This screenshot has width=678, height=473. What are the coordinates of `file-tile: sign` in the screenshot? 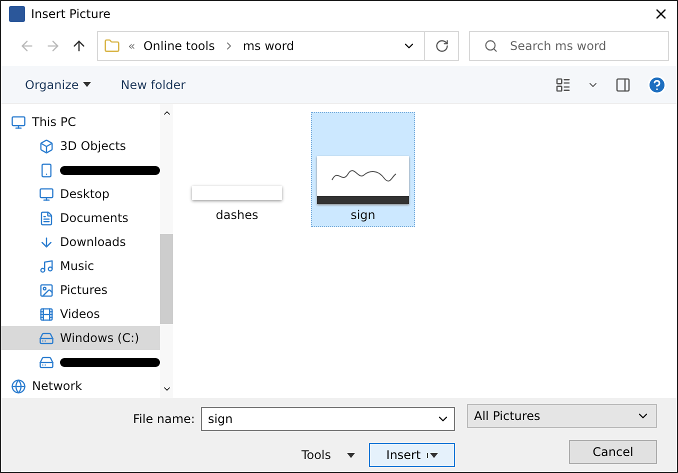 It's located at (363, 169).